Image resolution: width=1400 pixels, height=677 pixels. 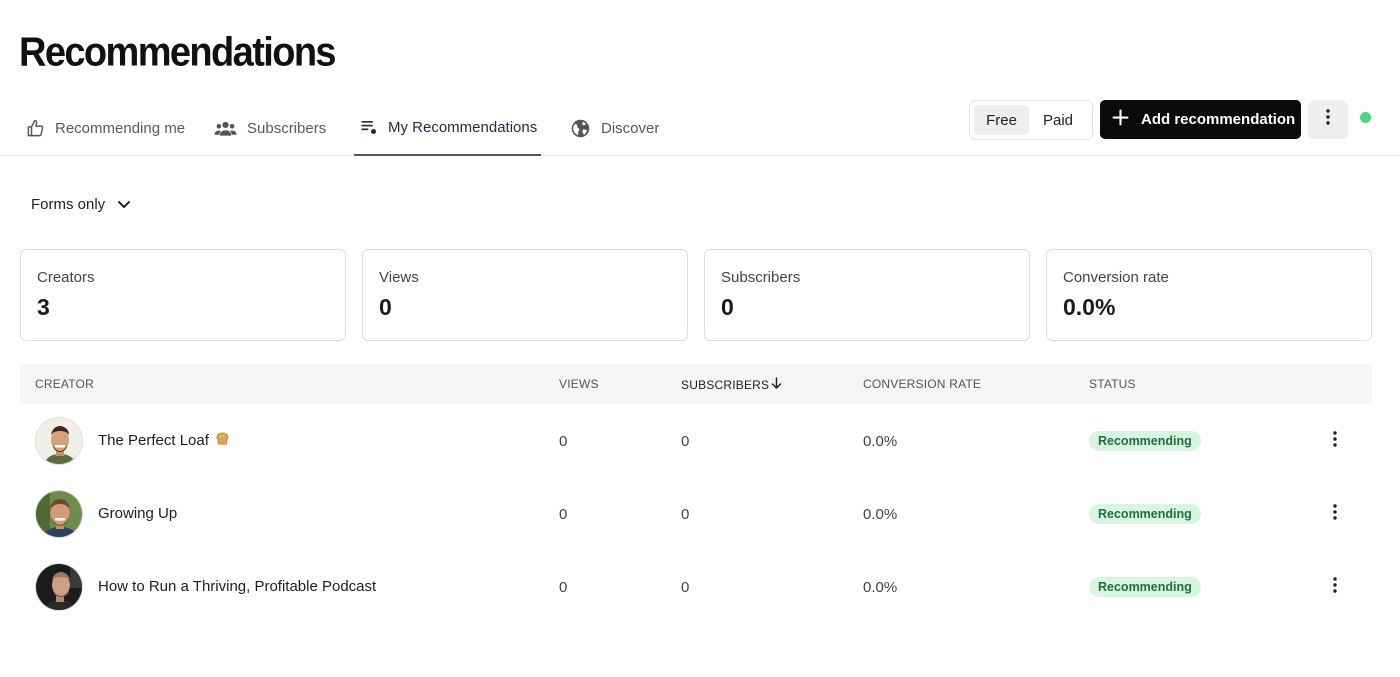 What do you see at coordinates (1058, 120) in the screenshot?
I see `toggle-paid: Paid` at bounding box center [1058, 120].